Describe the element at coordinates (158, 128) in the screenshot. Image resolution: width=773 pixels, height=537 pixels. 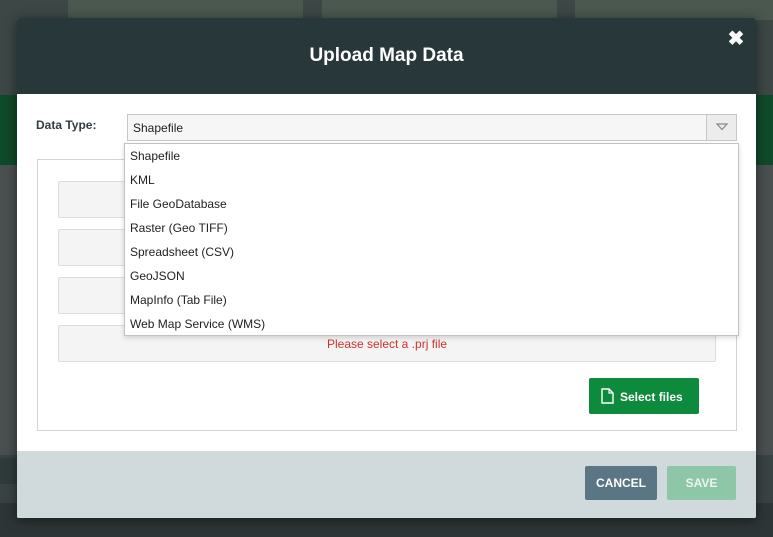
I see `data-type-selected-value: Shapefile` at that location.